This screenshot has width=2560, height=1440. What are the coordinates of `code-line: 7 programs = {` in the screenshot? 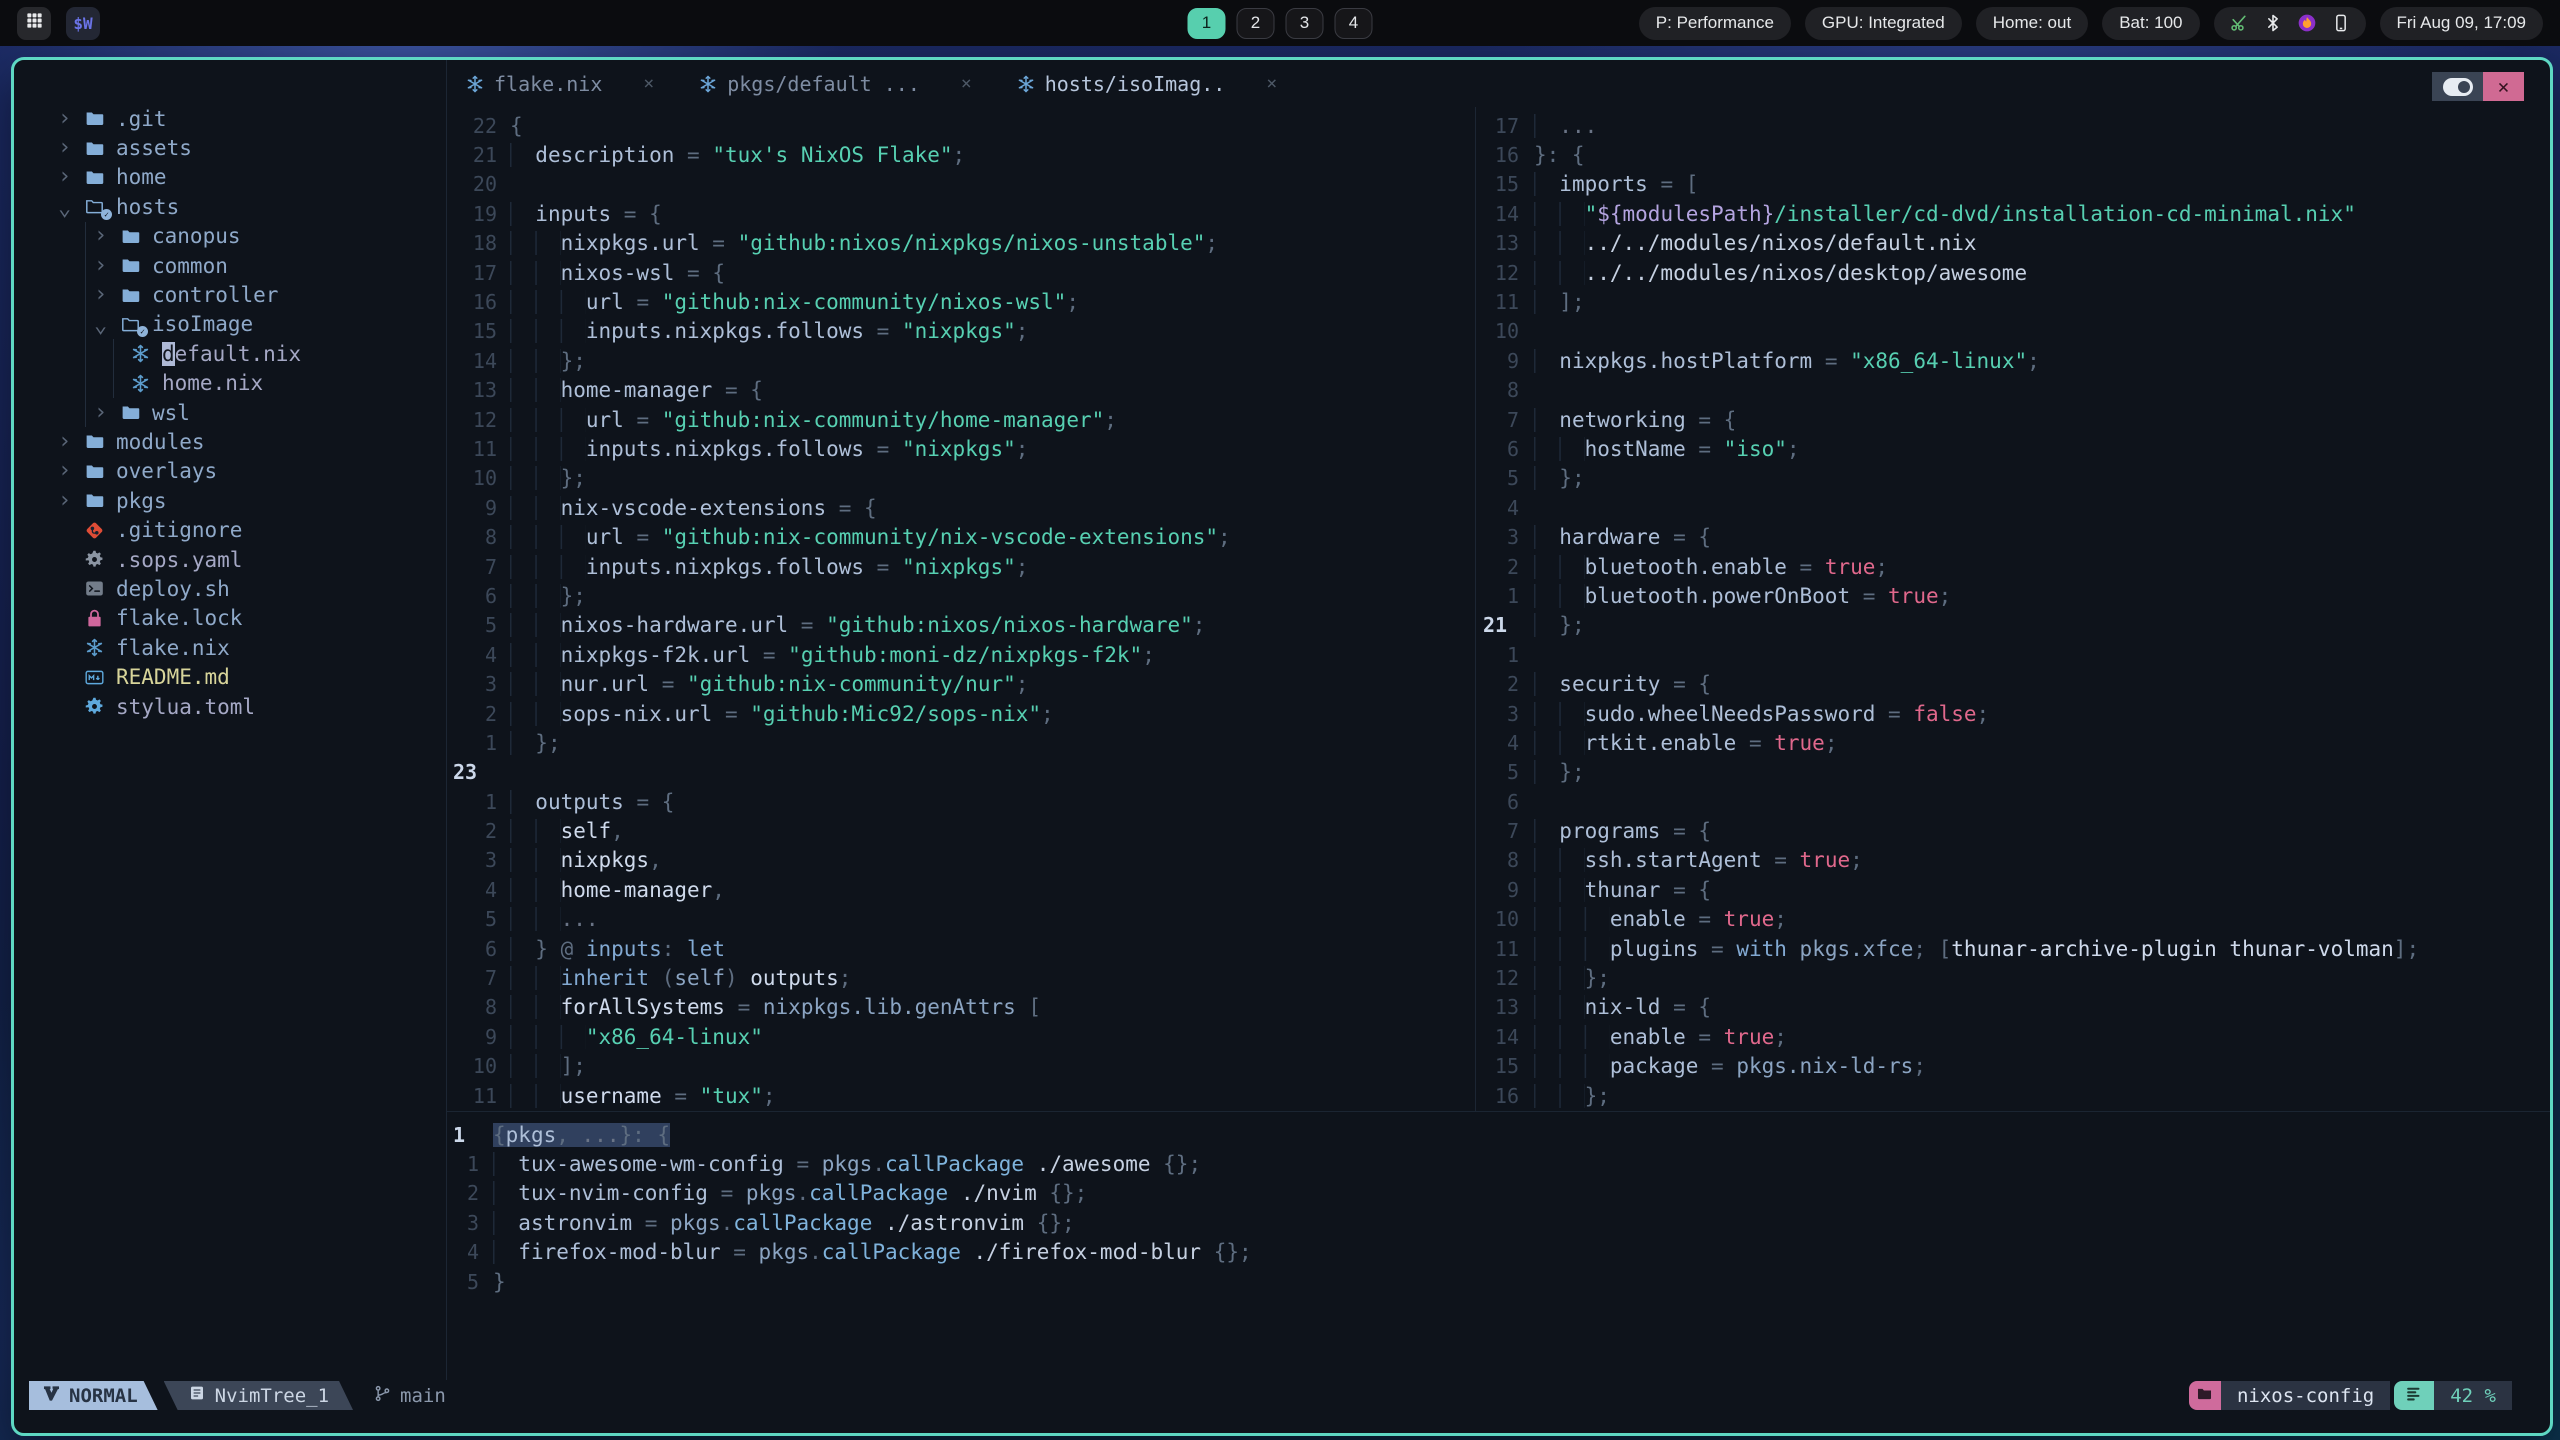 It's located at (2016, 830).